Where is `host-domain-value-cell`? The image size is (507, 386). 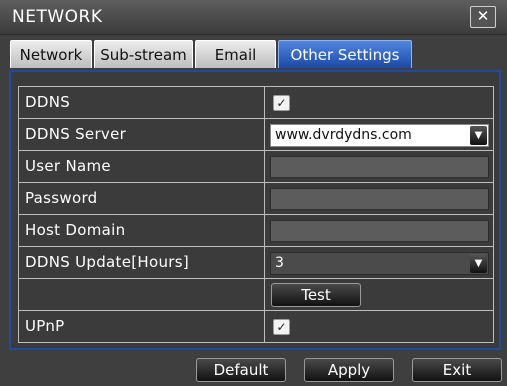 host-domain-value-cell is located at coordinates (379, 230).